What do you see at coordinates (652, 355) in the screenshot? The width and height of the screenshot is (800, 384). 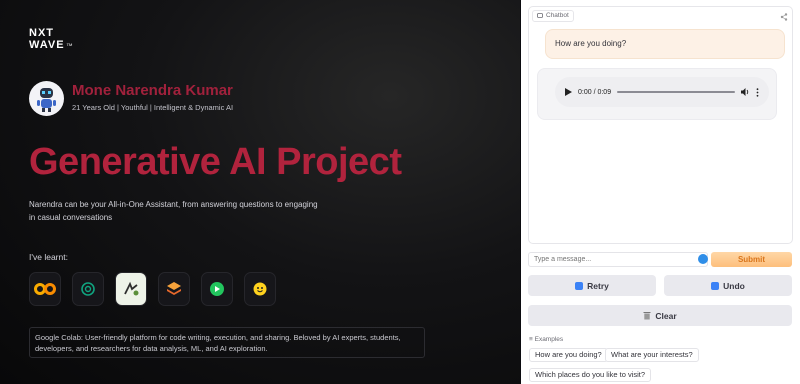 I see `example-chip: What are your interests?` at bounding box center [652, 355].